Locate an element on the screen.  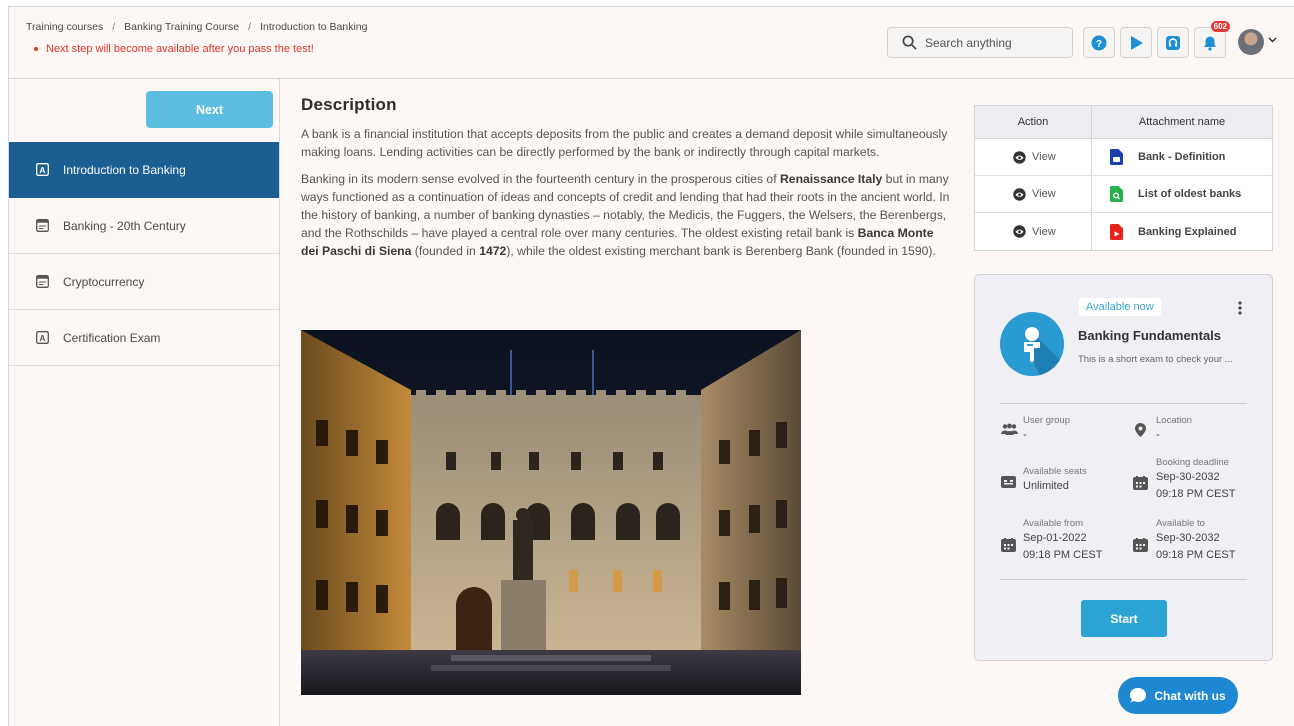
available-to-date: Sep-30-2032 is located at coordinates (1188, 538).